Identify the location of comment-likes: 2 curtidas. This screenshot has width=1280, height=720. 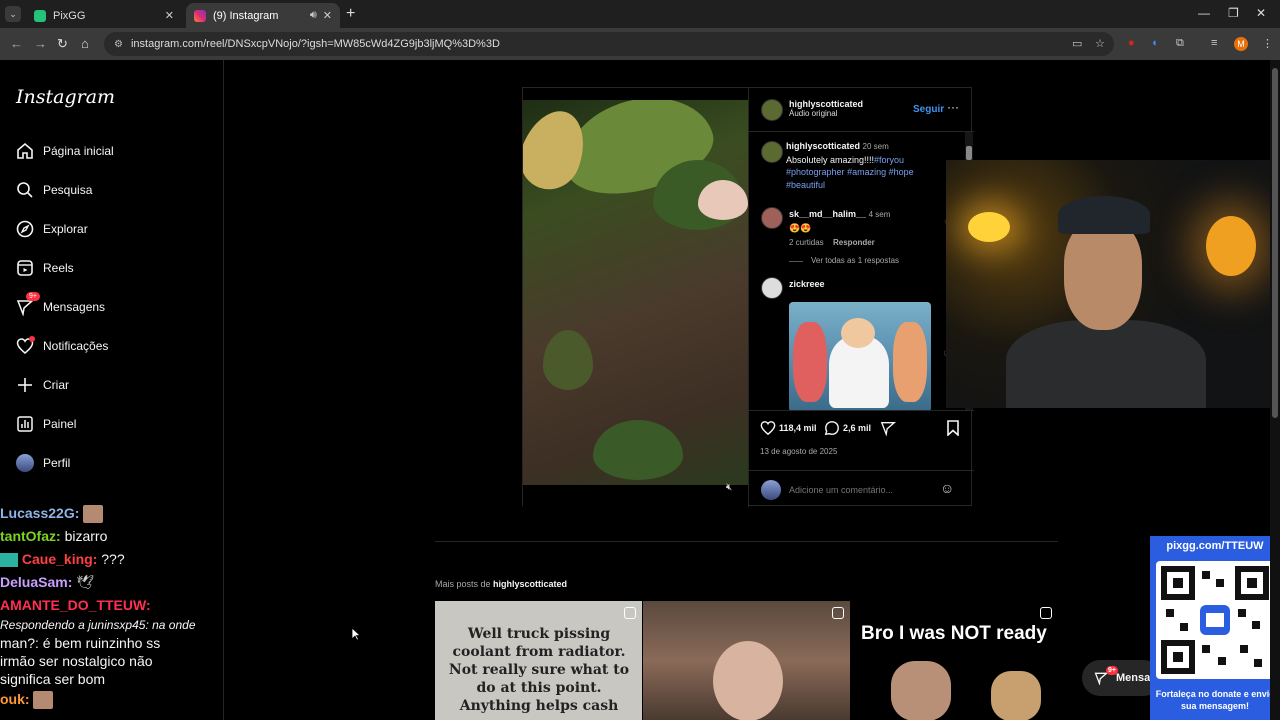
(806, 242).